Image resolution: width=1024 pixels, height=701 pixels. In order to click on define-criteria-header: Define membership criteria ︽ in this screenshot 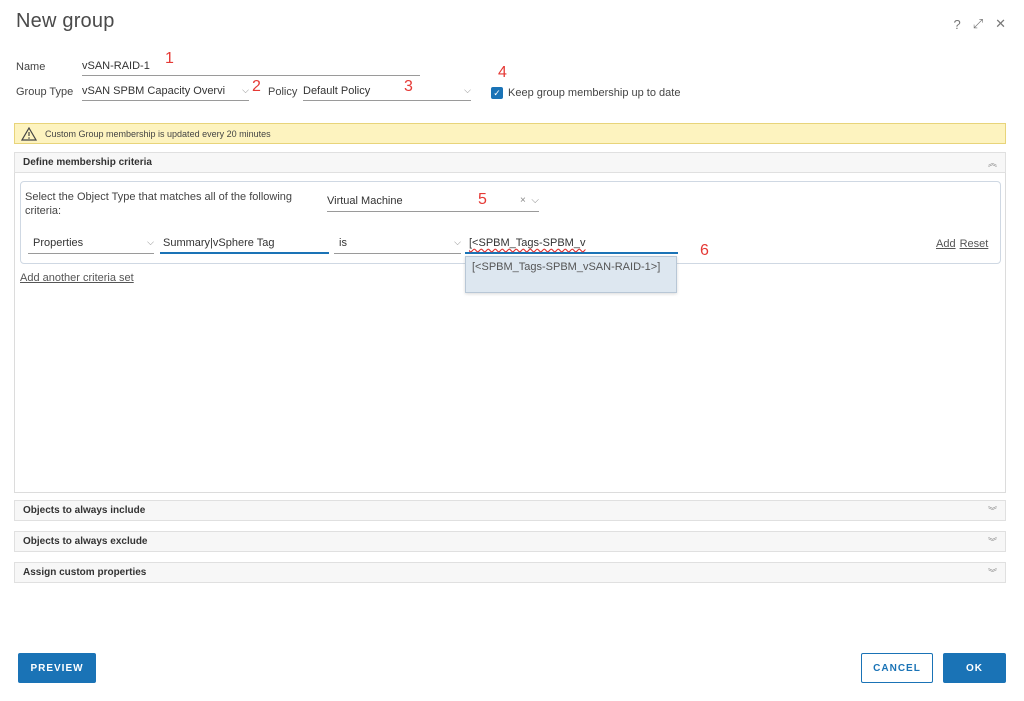, I will do `click(510, 162)`.